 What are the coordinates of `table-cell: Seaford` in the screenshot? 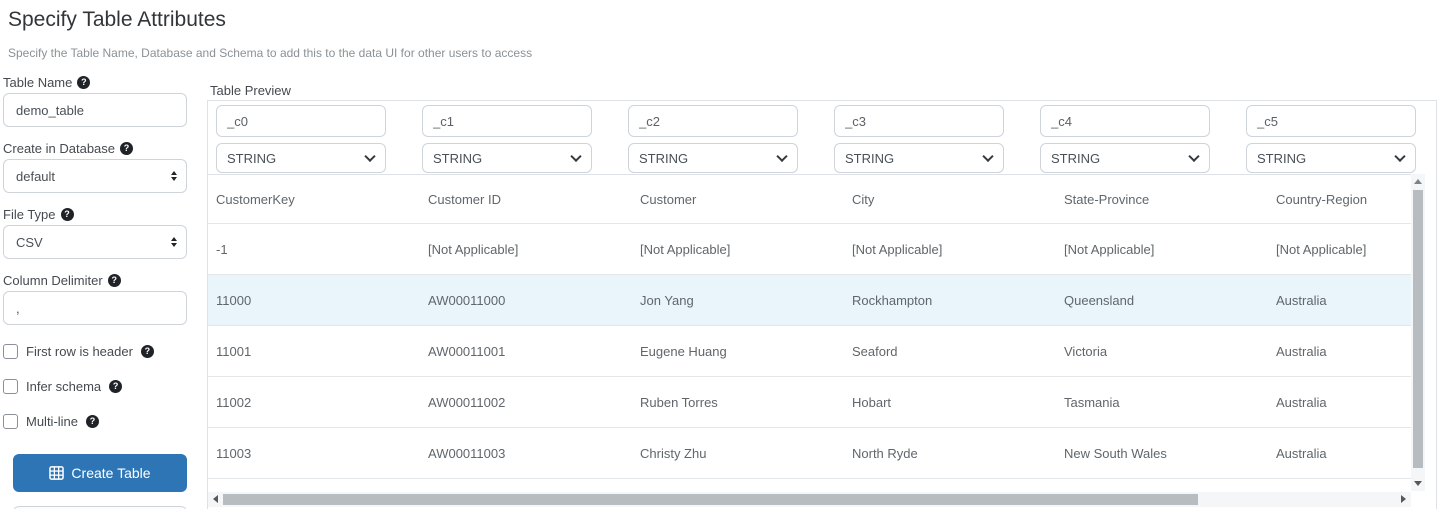 It's located at (875, 351).